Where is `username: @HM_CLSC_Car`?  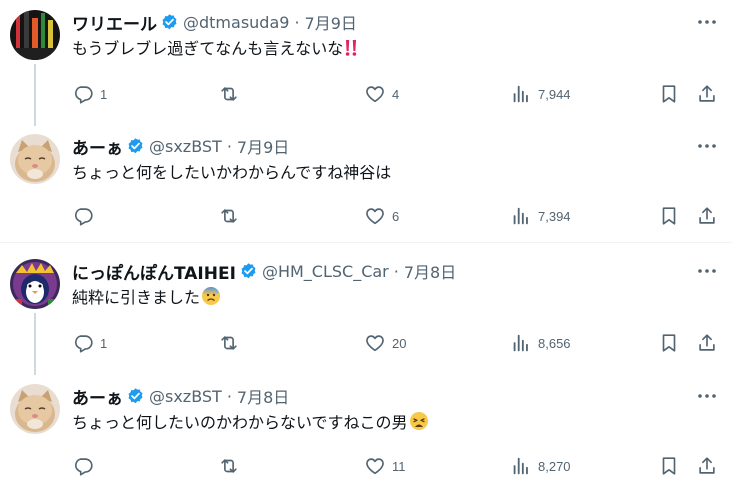 username: @HM_CLSC_Car is located at coordinates (325, 271).